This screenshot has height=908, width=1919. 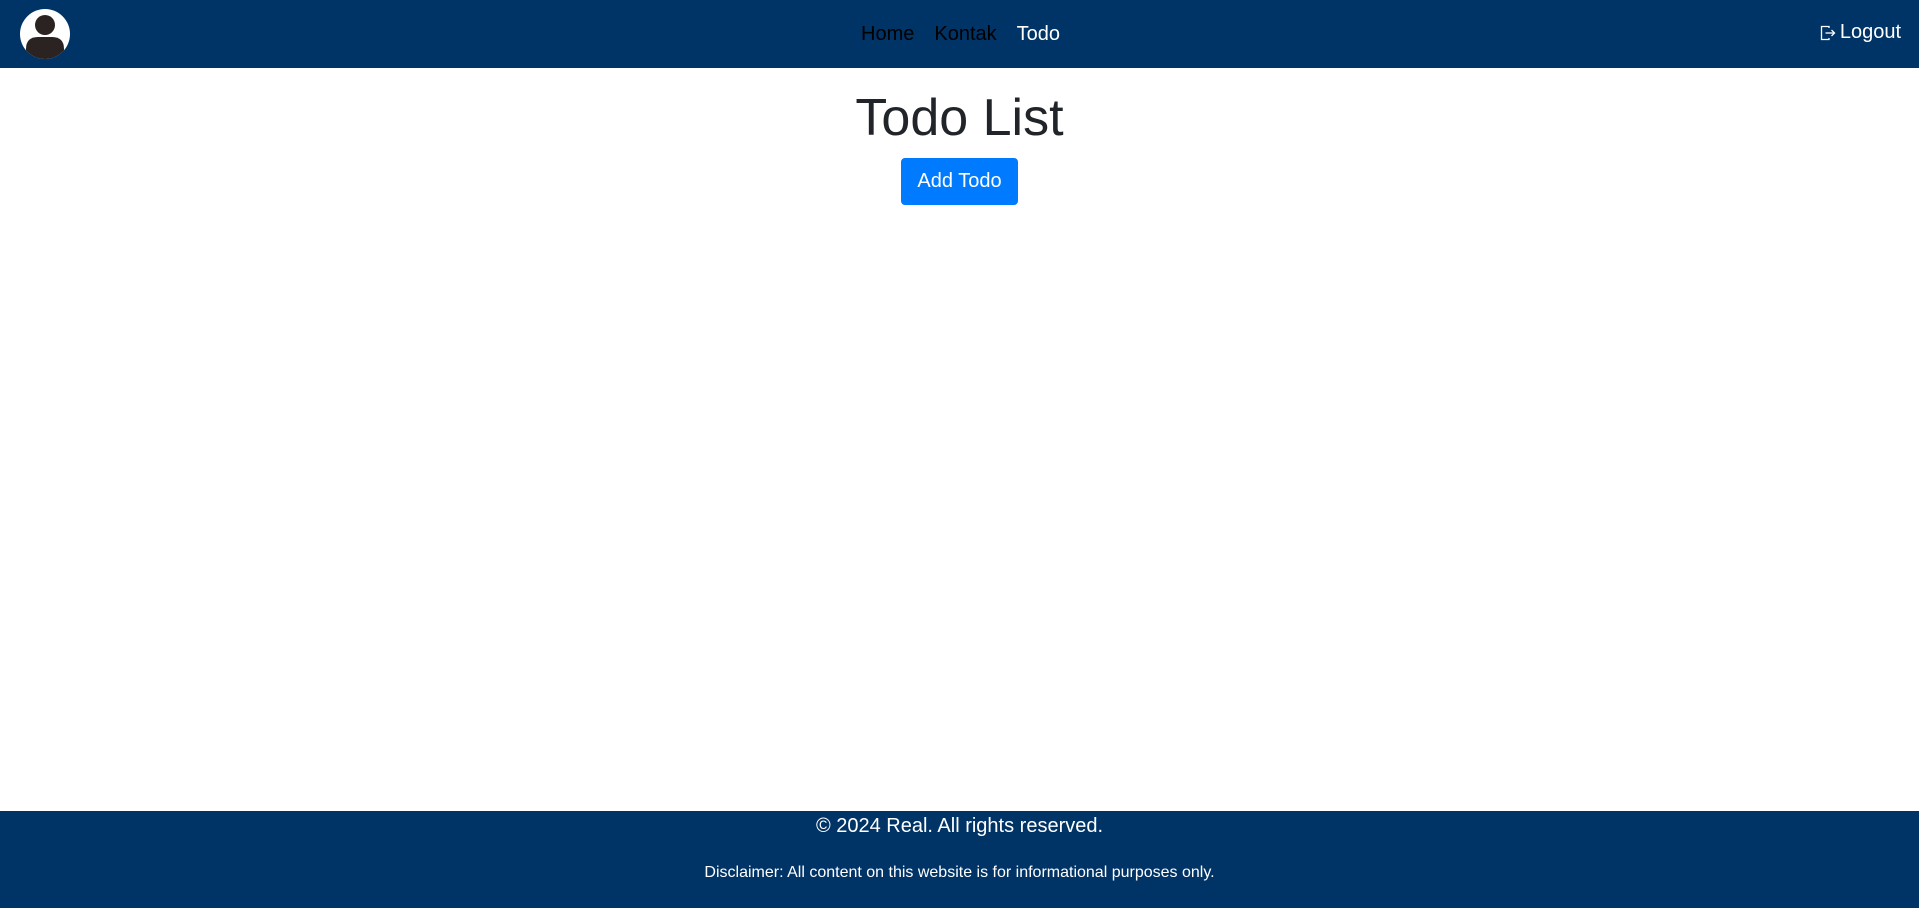 I want to click on nav-links: Home Kontak Todo, so click(x=959, y=34).